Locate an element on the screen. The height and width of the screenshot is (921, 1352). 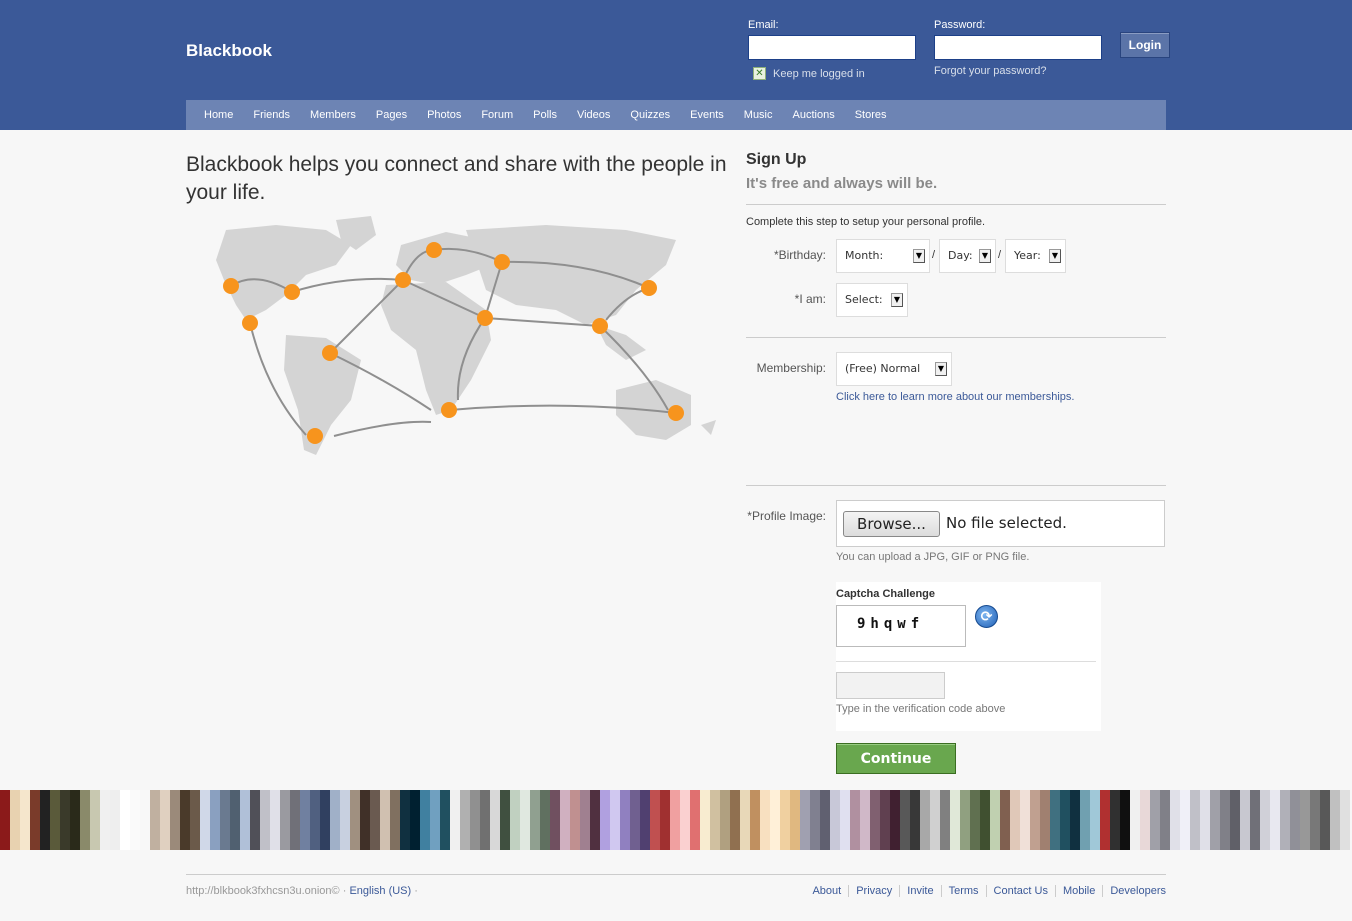
footer-link-about: About is located at coordinates (826, 891).